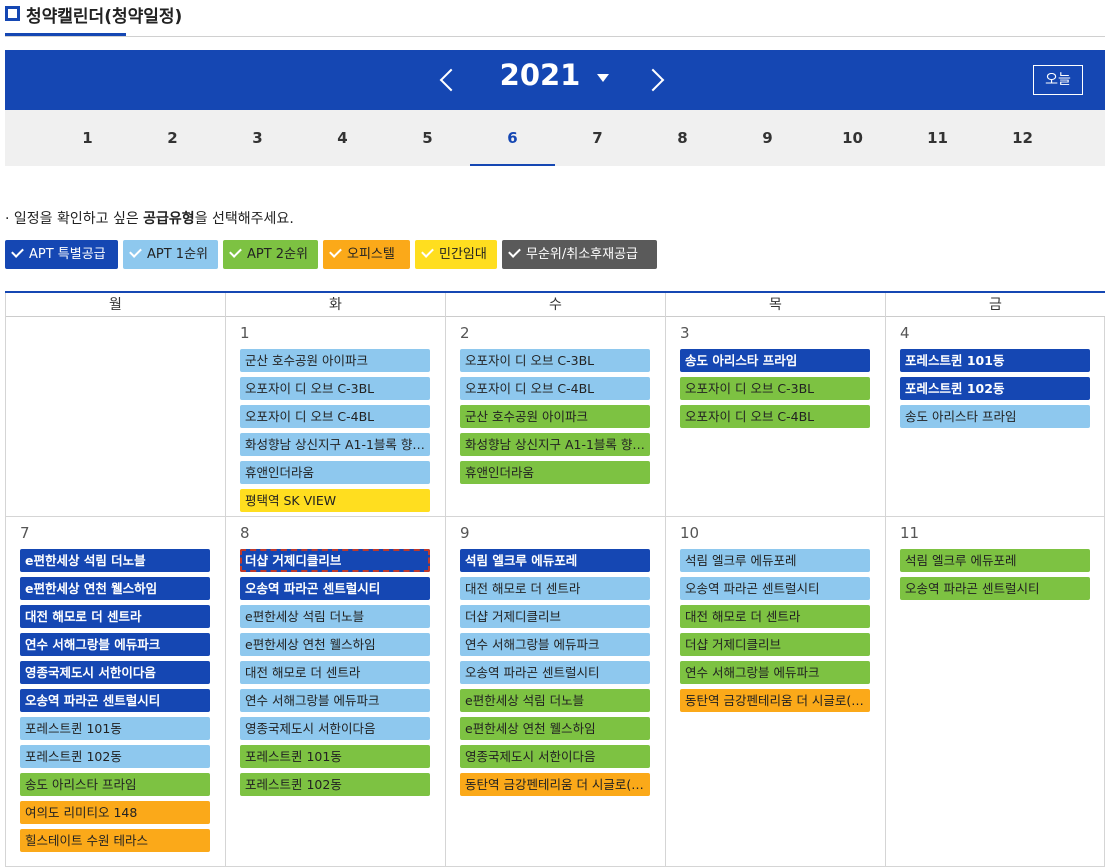  I want to click on filter-1: APT 1순위, so click(170, 254).